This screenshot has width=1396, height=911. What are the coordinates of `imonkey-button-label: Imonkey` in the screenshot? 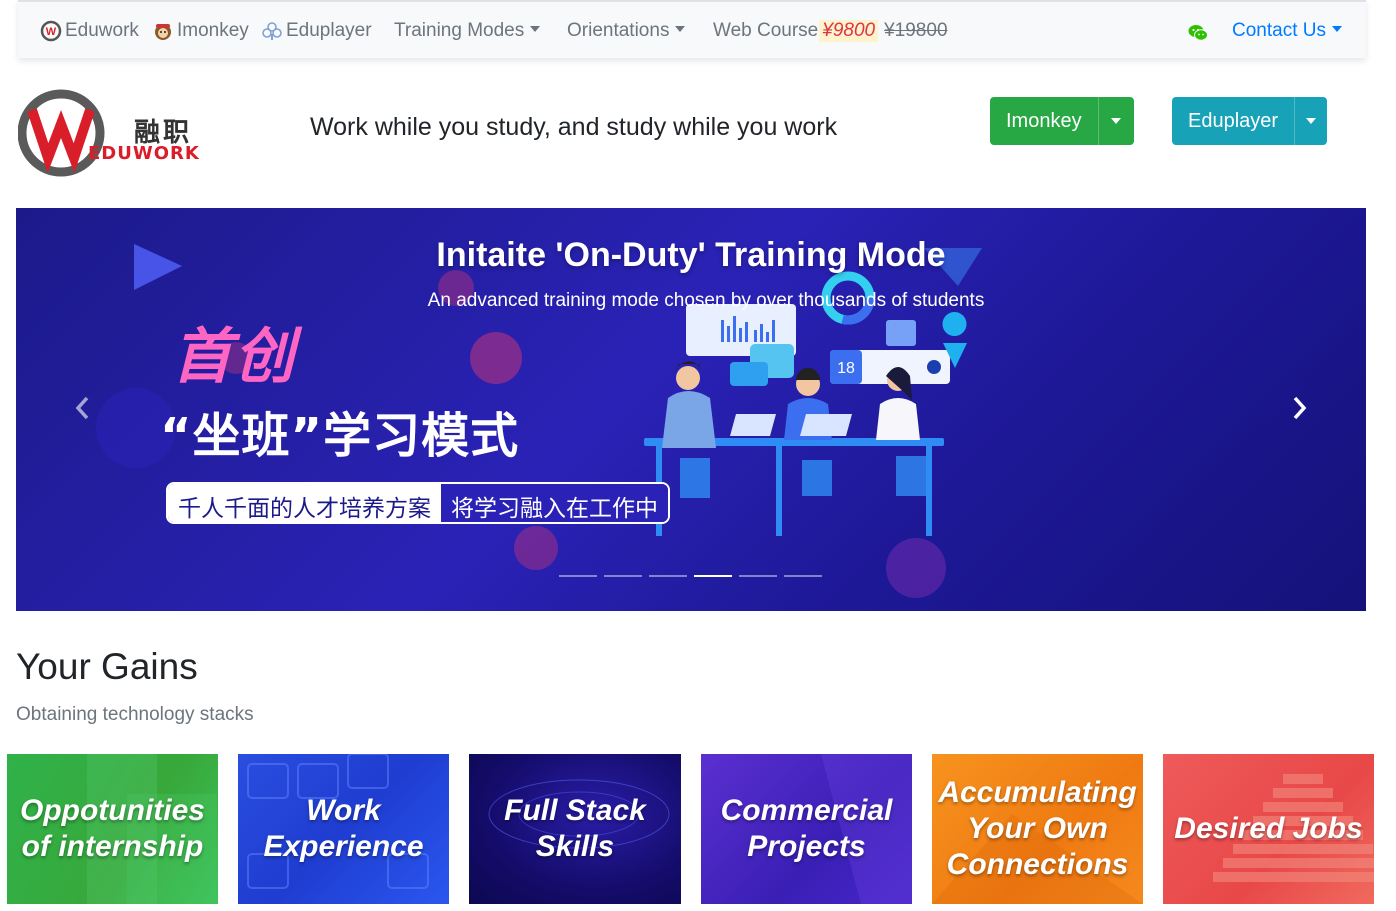 It's located at (1044, 120).